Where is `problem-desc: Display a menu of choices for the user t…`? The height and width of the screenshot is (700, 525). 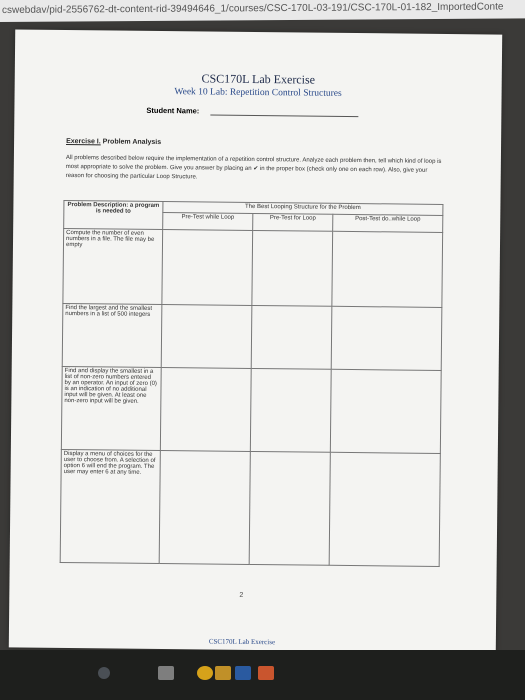 problem-desc: Display a menu of choices for the user t… is located at coordinates (110, 506).